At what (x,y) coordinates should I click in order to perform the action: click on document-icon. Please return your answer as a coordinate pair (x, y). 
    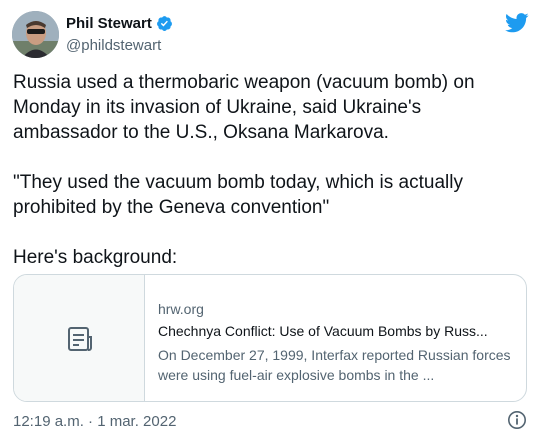
    Looking at the image, I should click on (80, 339).